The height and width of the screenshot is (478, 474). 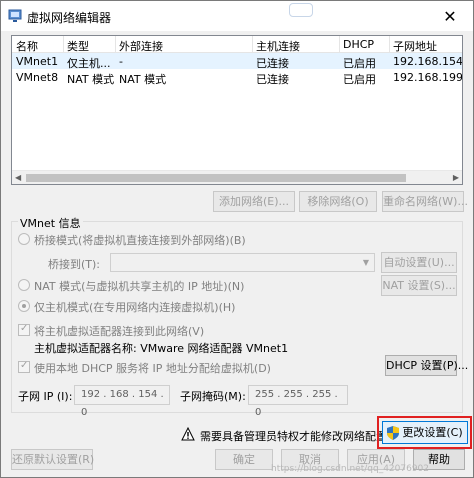 I want to click on cell-subnet: 192.168.154.0, so click(x=428, y=61).